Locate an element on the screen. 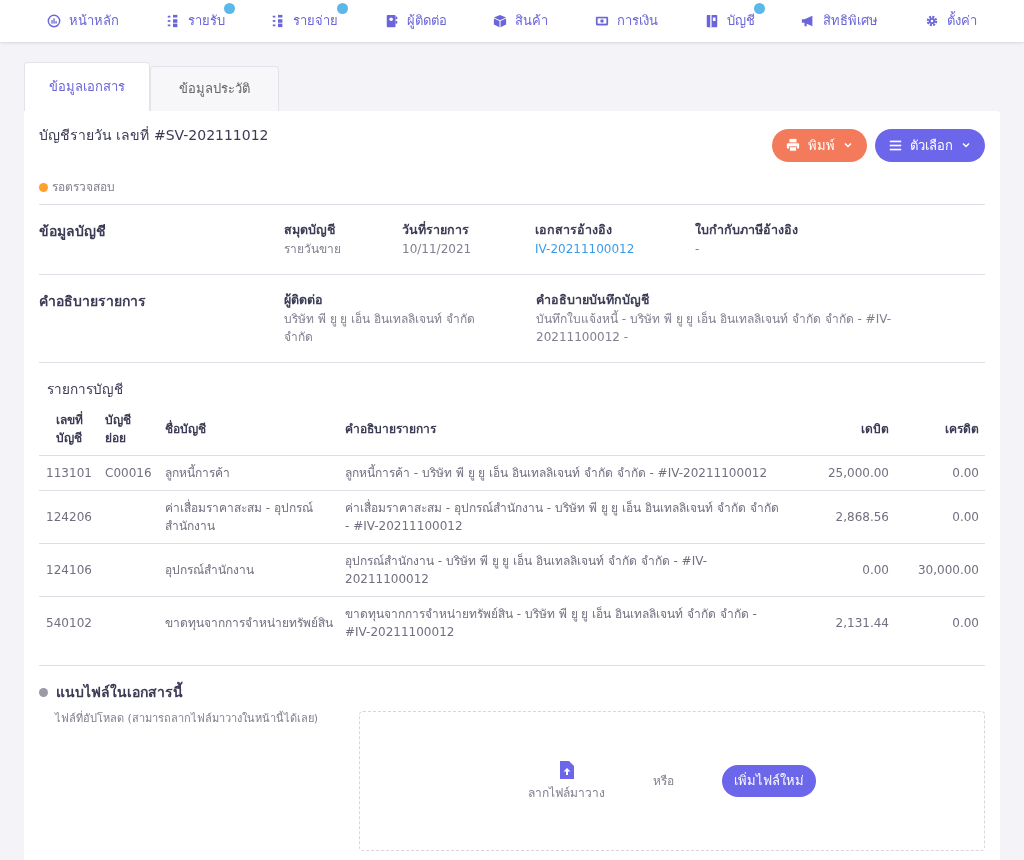 The height and width of the screenshot is (860, 1024). banknote-icon is located at coordinates (602, 21).